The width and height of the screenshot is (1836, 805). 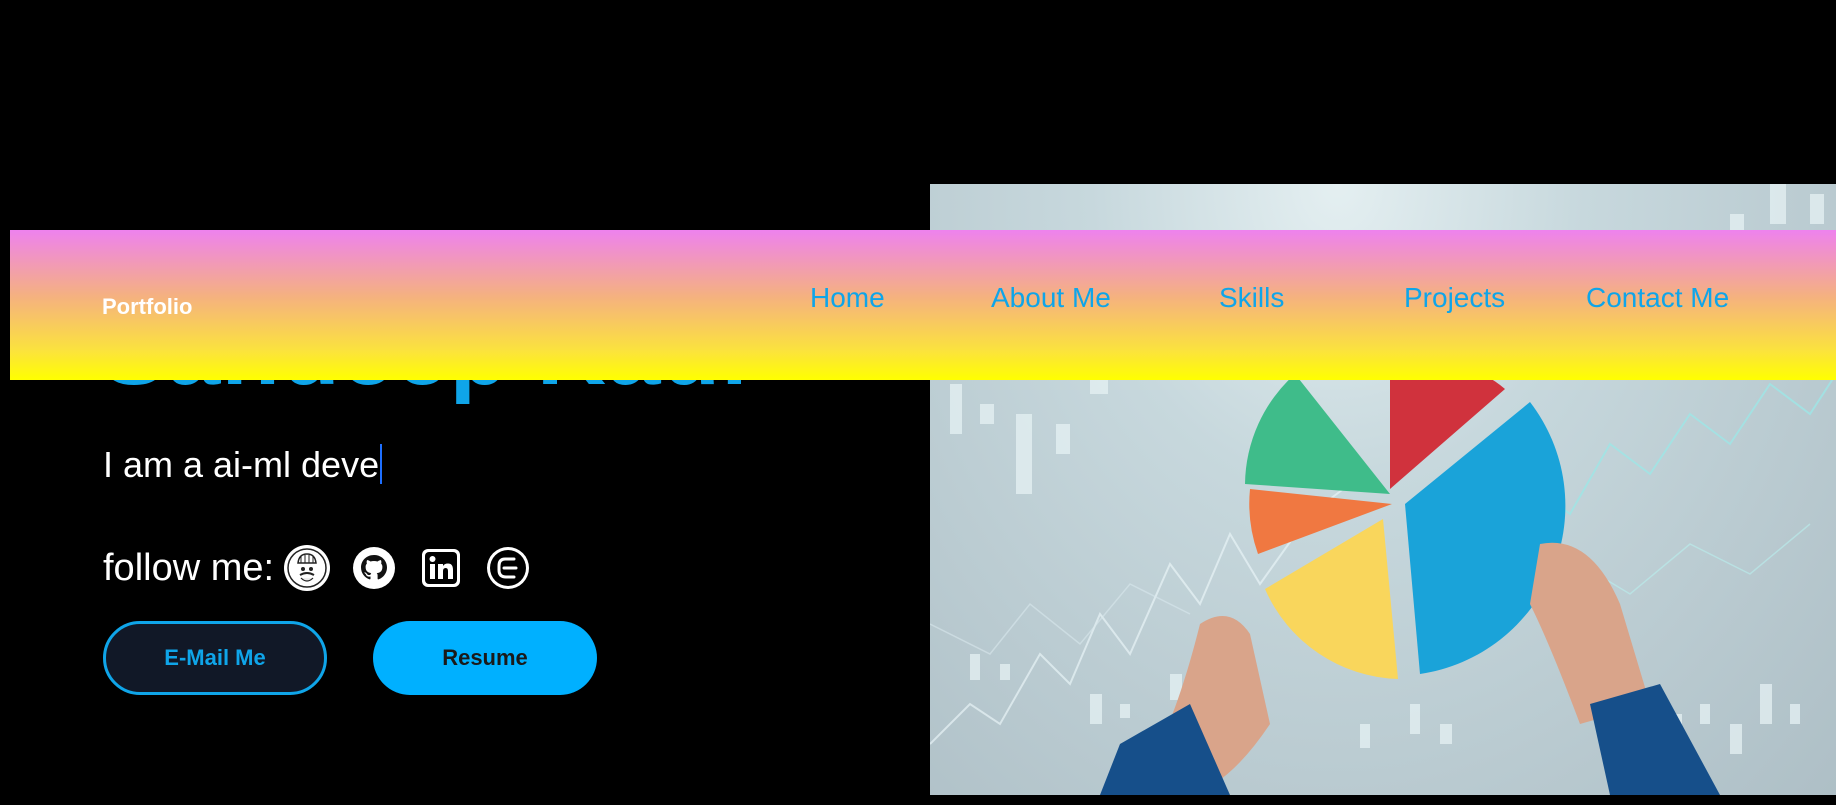 I want to click on typed-text: I am a ai-ml deve, so click(x=241, y=464).